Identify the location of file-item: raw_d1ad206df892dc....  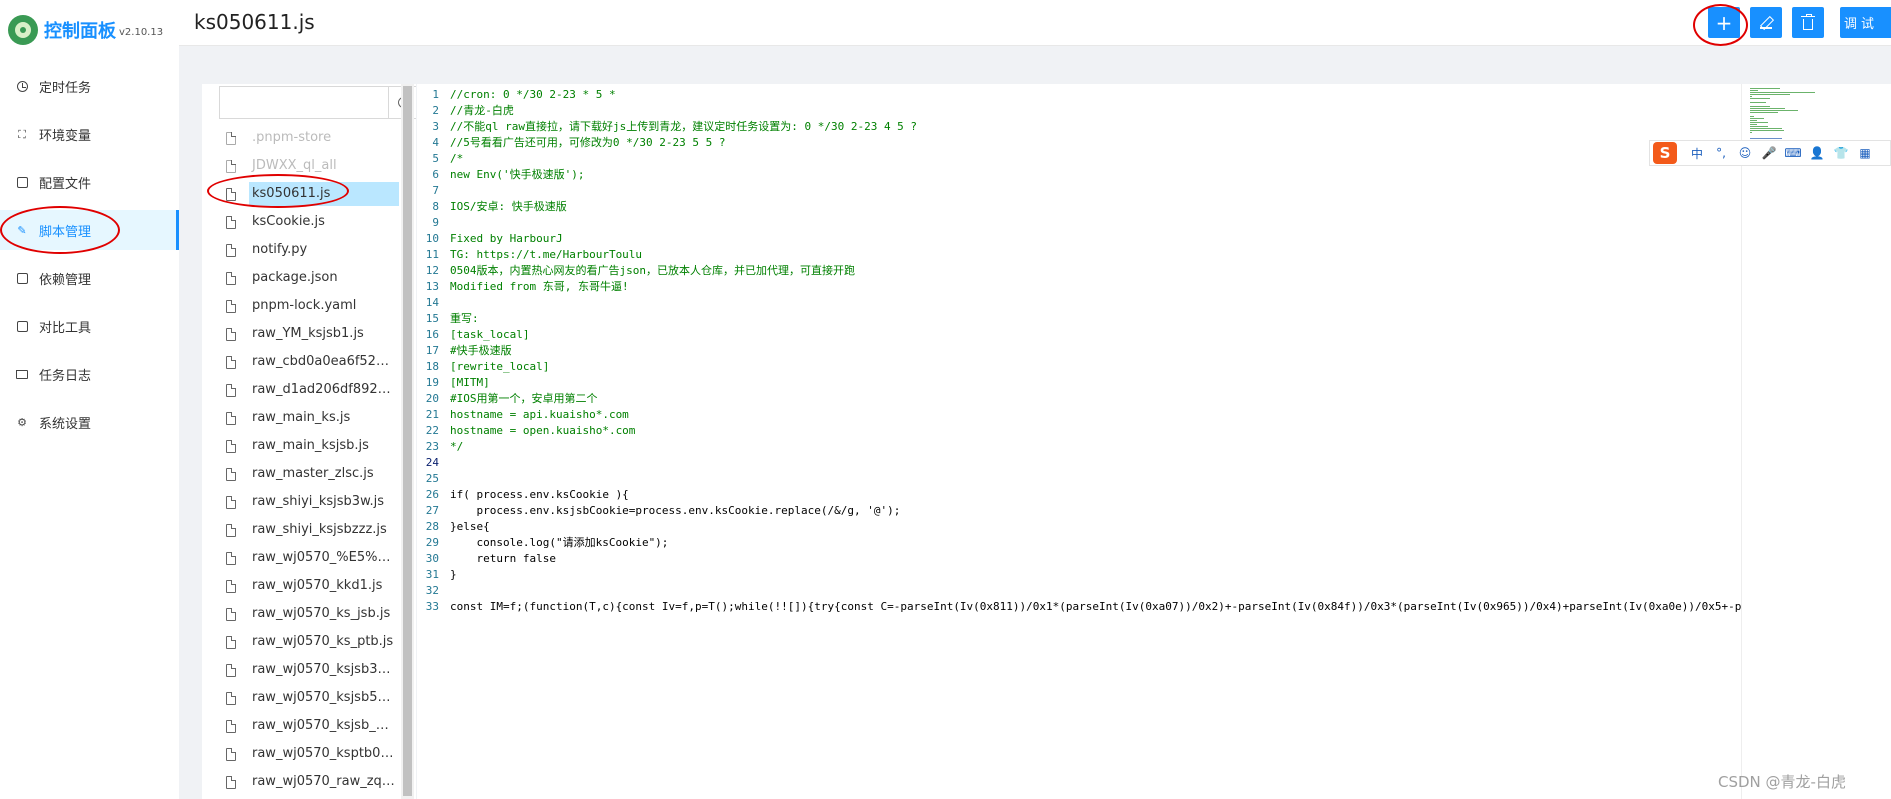
(309, 390).